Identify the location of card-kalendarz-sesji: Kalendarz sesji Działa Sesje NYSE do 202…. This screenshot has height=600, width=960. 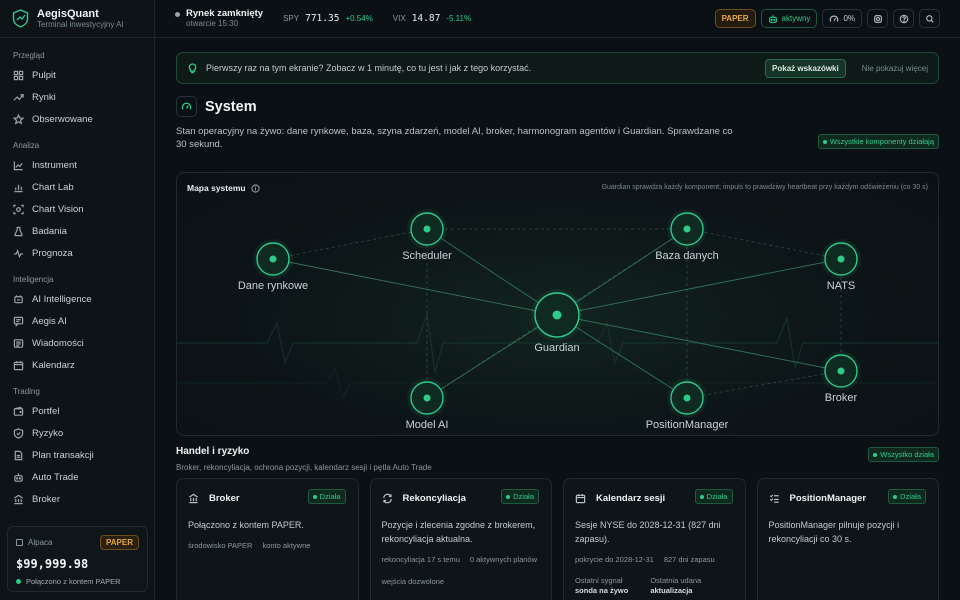
(654, 539).